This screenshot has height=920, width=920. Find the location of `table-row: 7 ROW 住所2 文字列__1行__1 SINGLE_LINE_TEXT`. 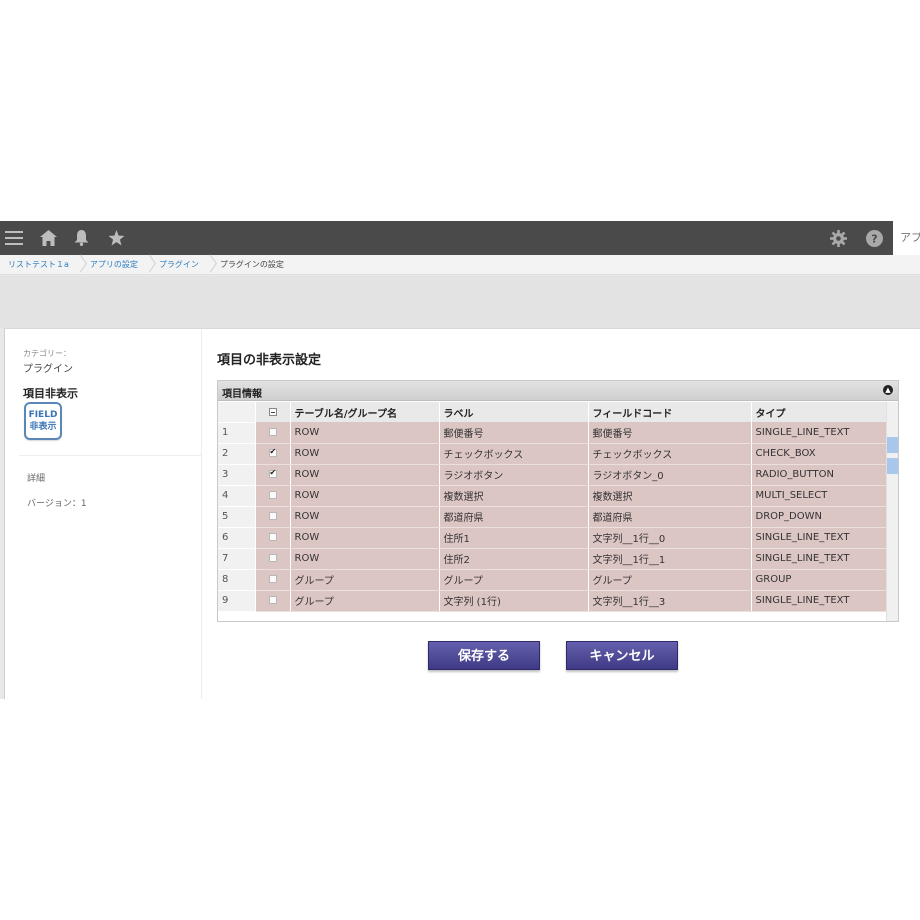

table-row: 7 ROW 住所2 文字列__1行__1 SINGLE_LINE_TEXT is located at coordinates (552, 559).